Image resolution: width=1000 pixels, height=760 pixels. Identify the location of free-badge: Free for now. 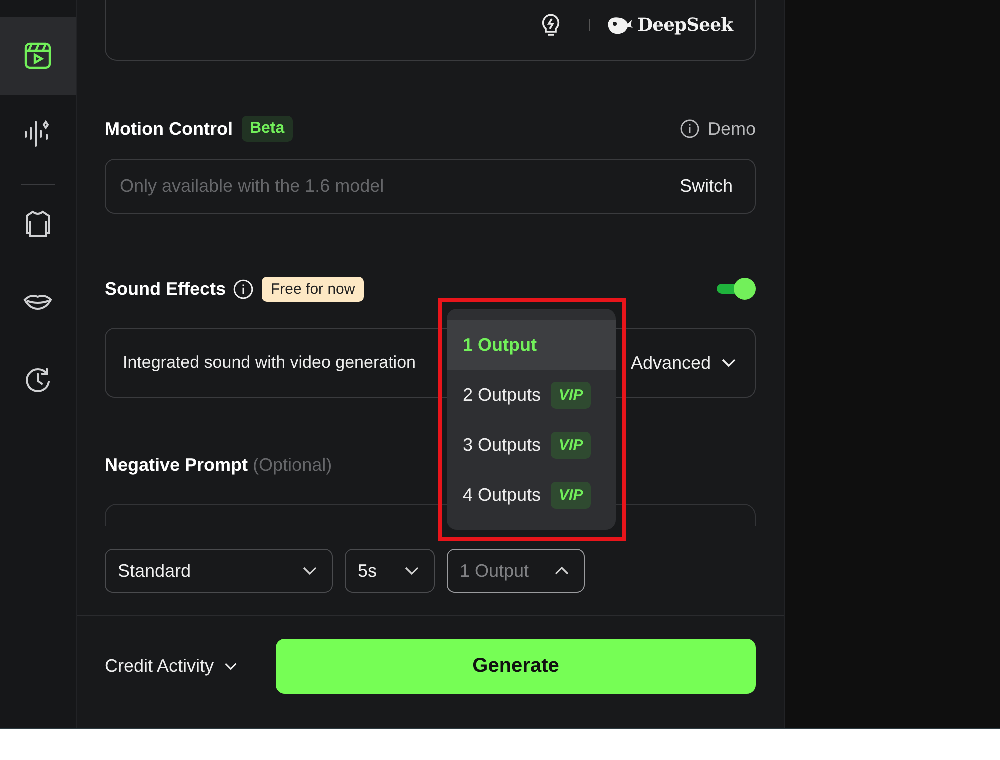
(313, 289).